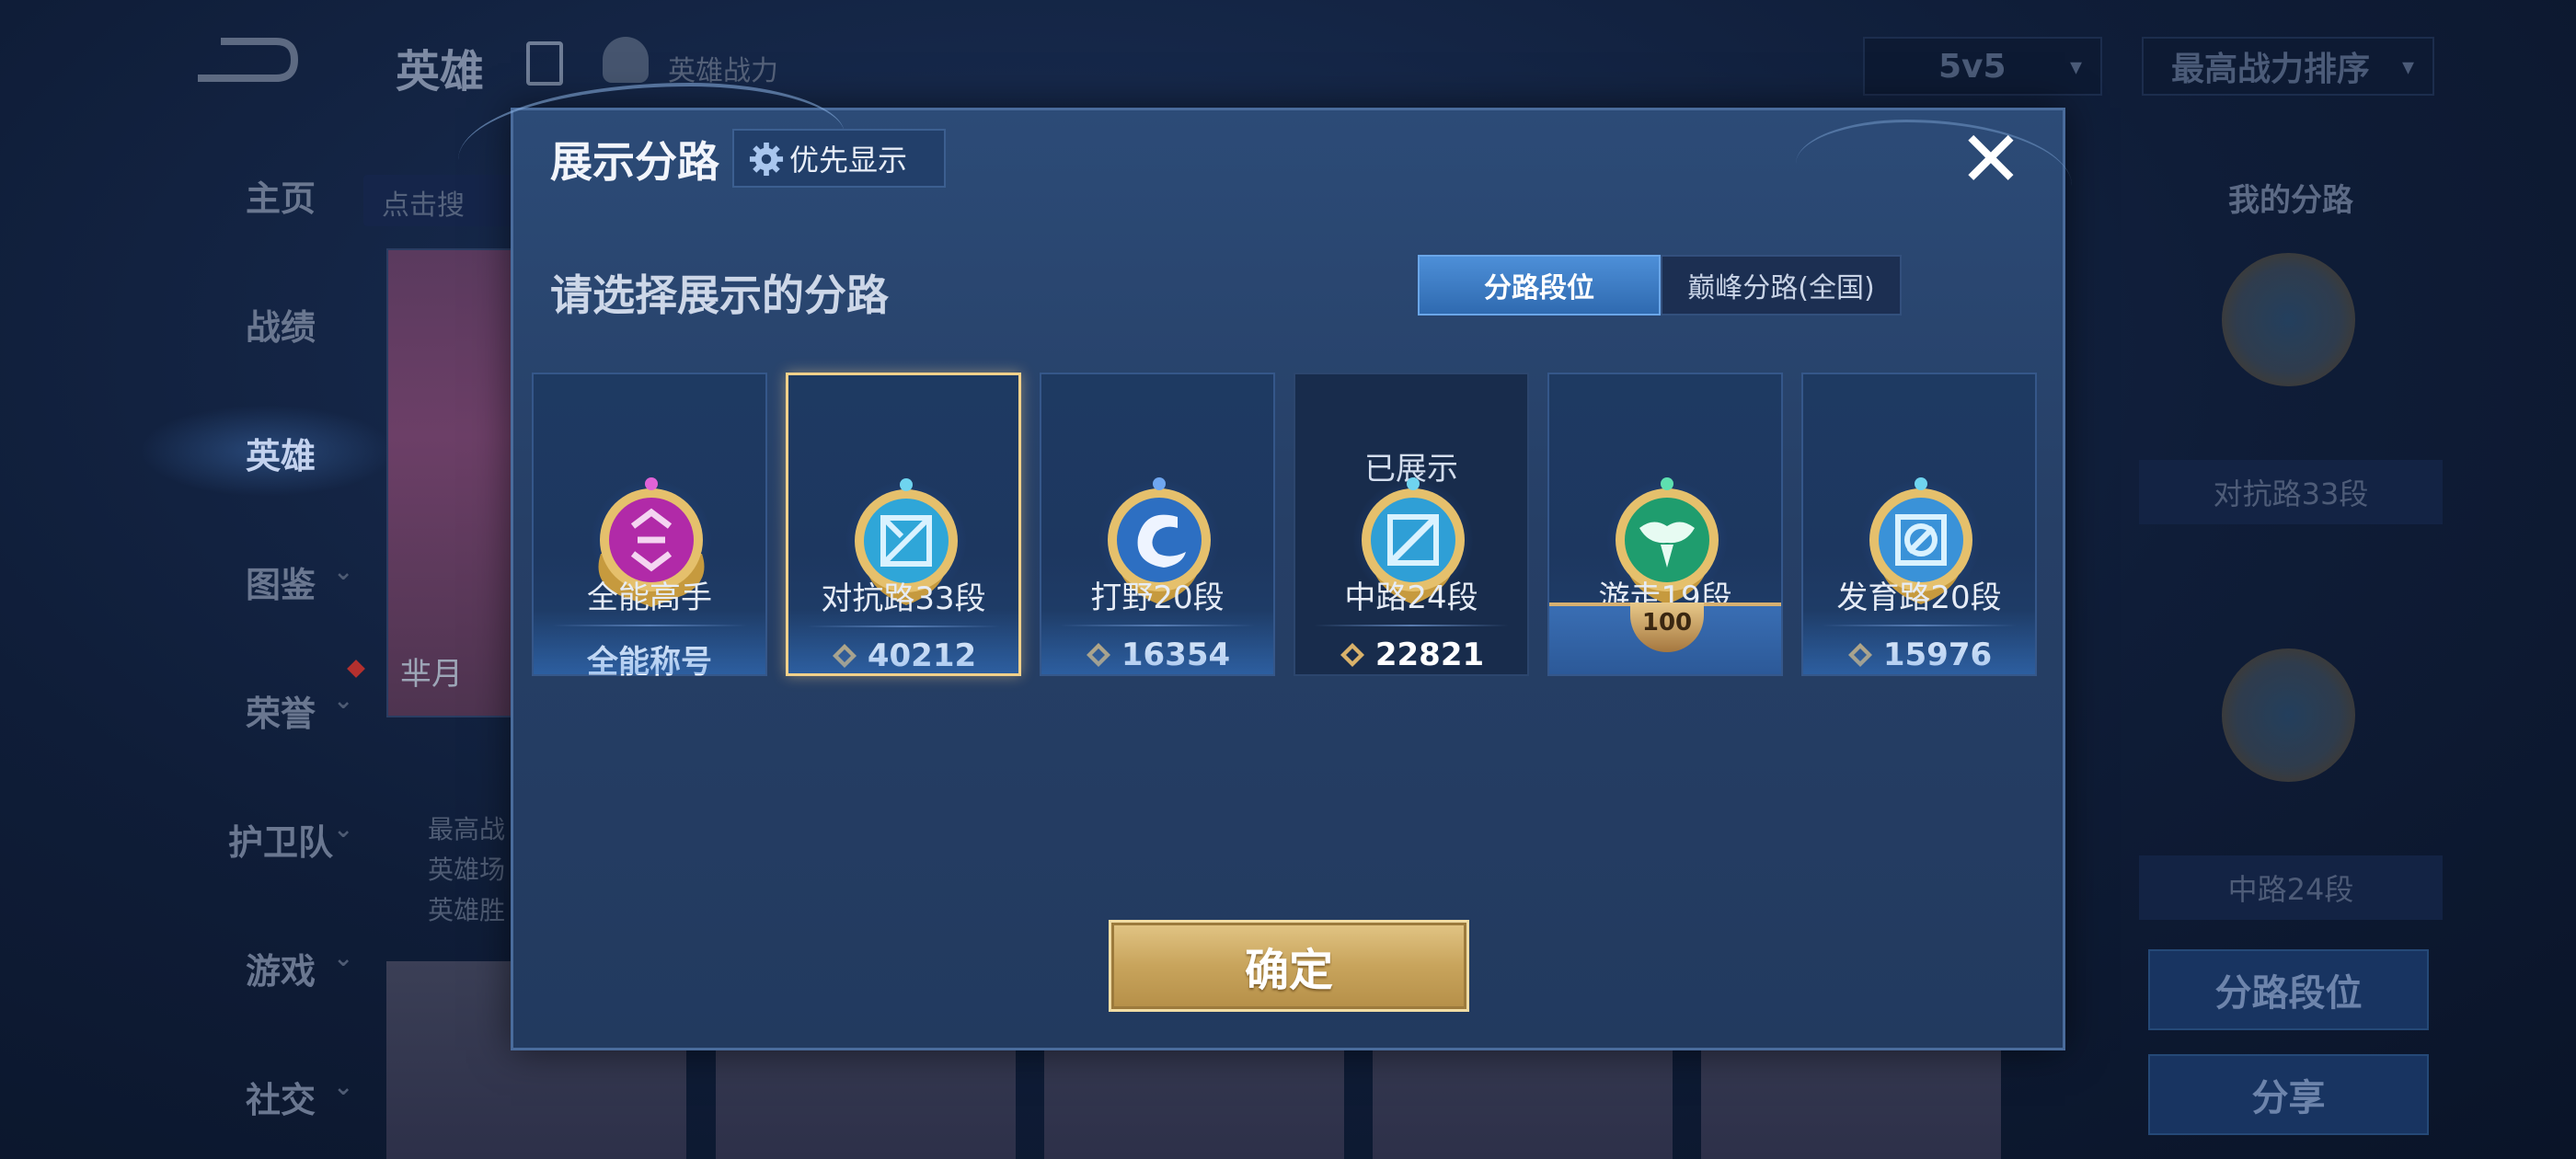 Image resolution: width=2576 pixels, height=1159 pixels. I want to click on mode-select: 5v5 ▾, so click(1982, 66).